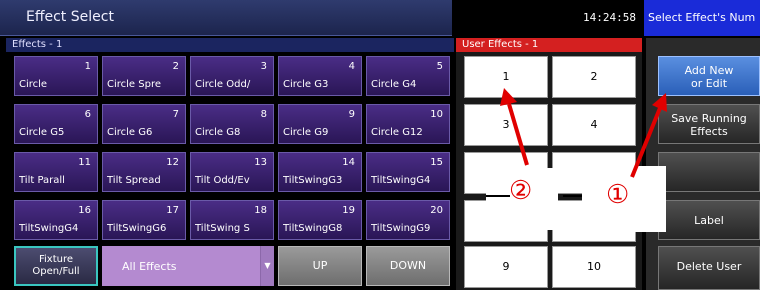 The width and height of the screenshot is (760, 290). Describe the element at coordinates (576, 142) in the screenshot. I see `annotation-overlay` at that location.